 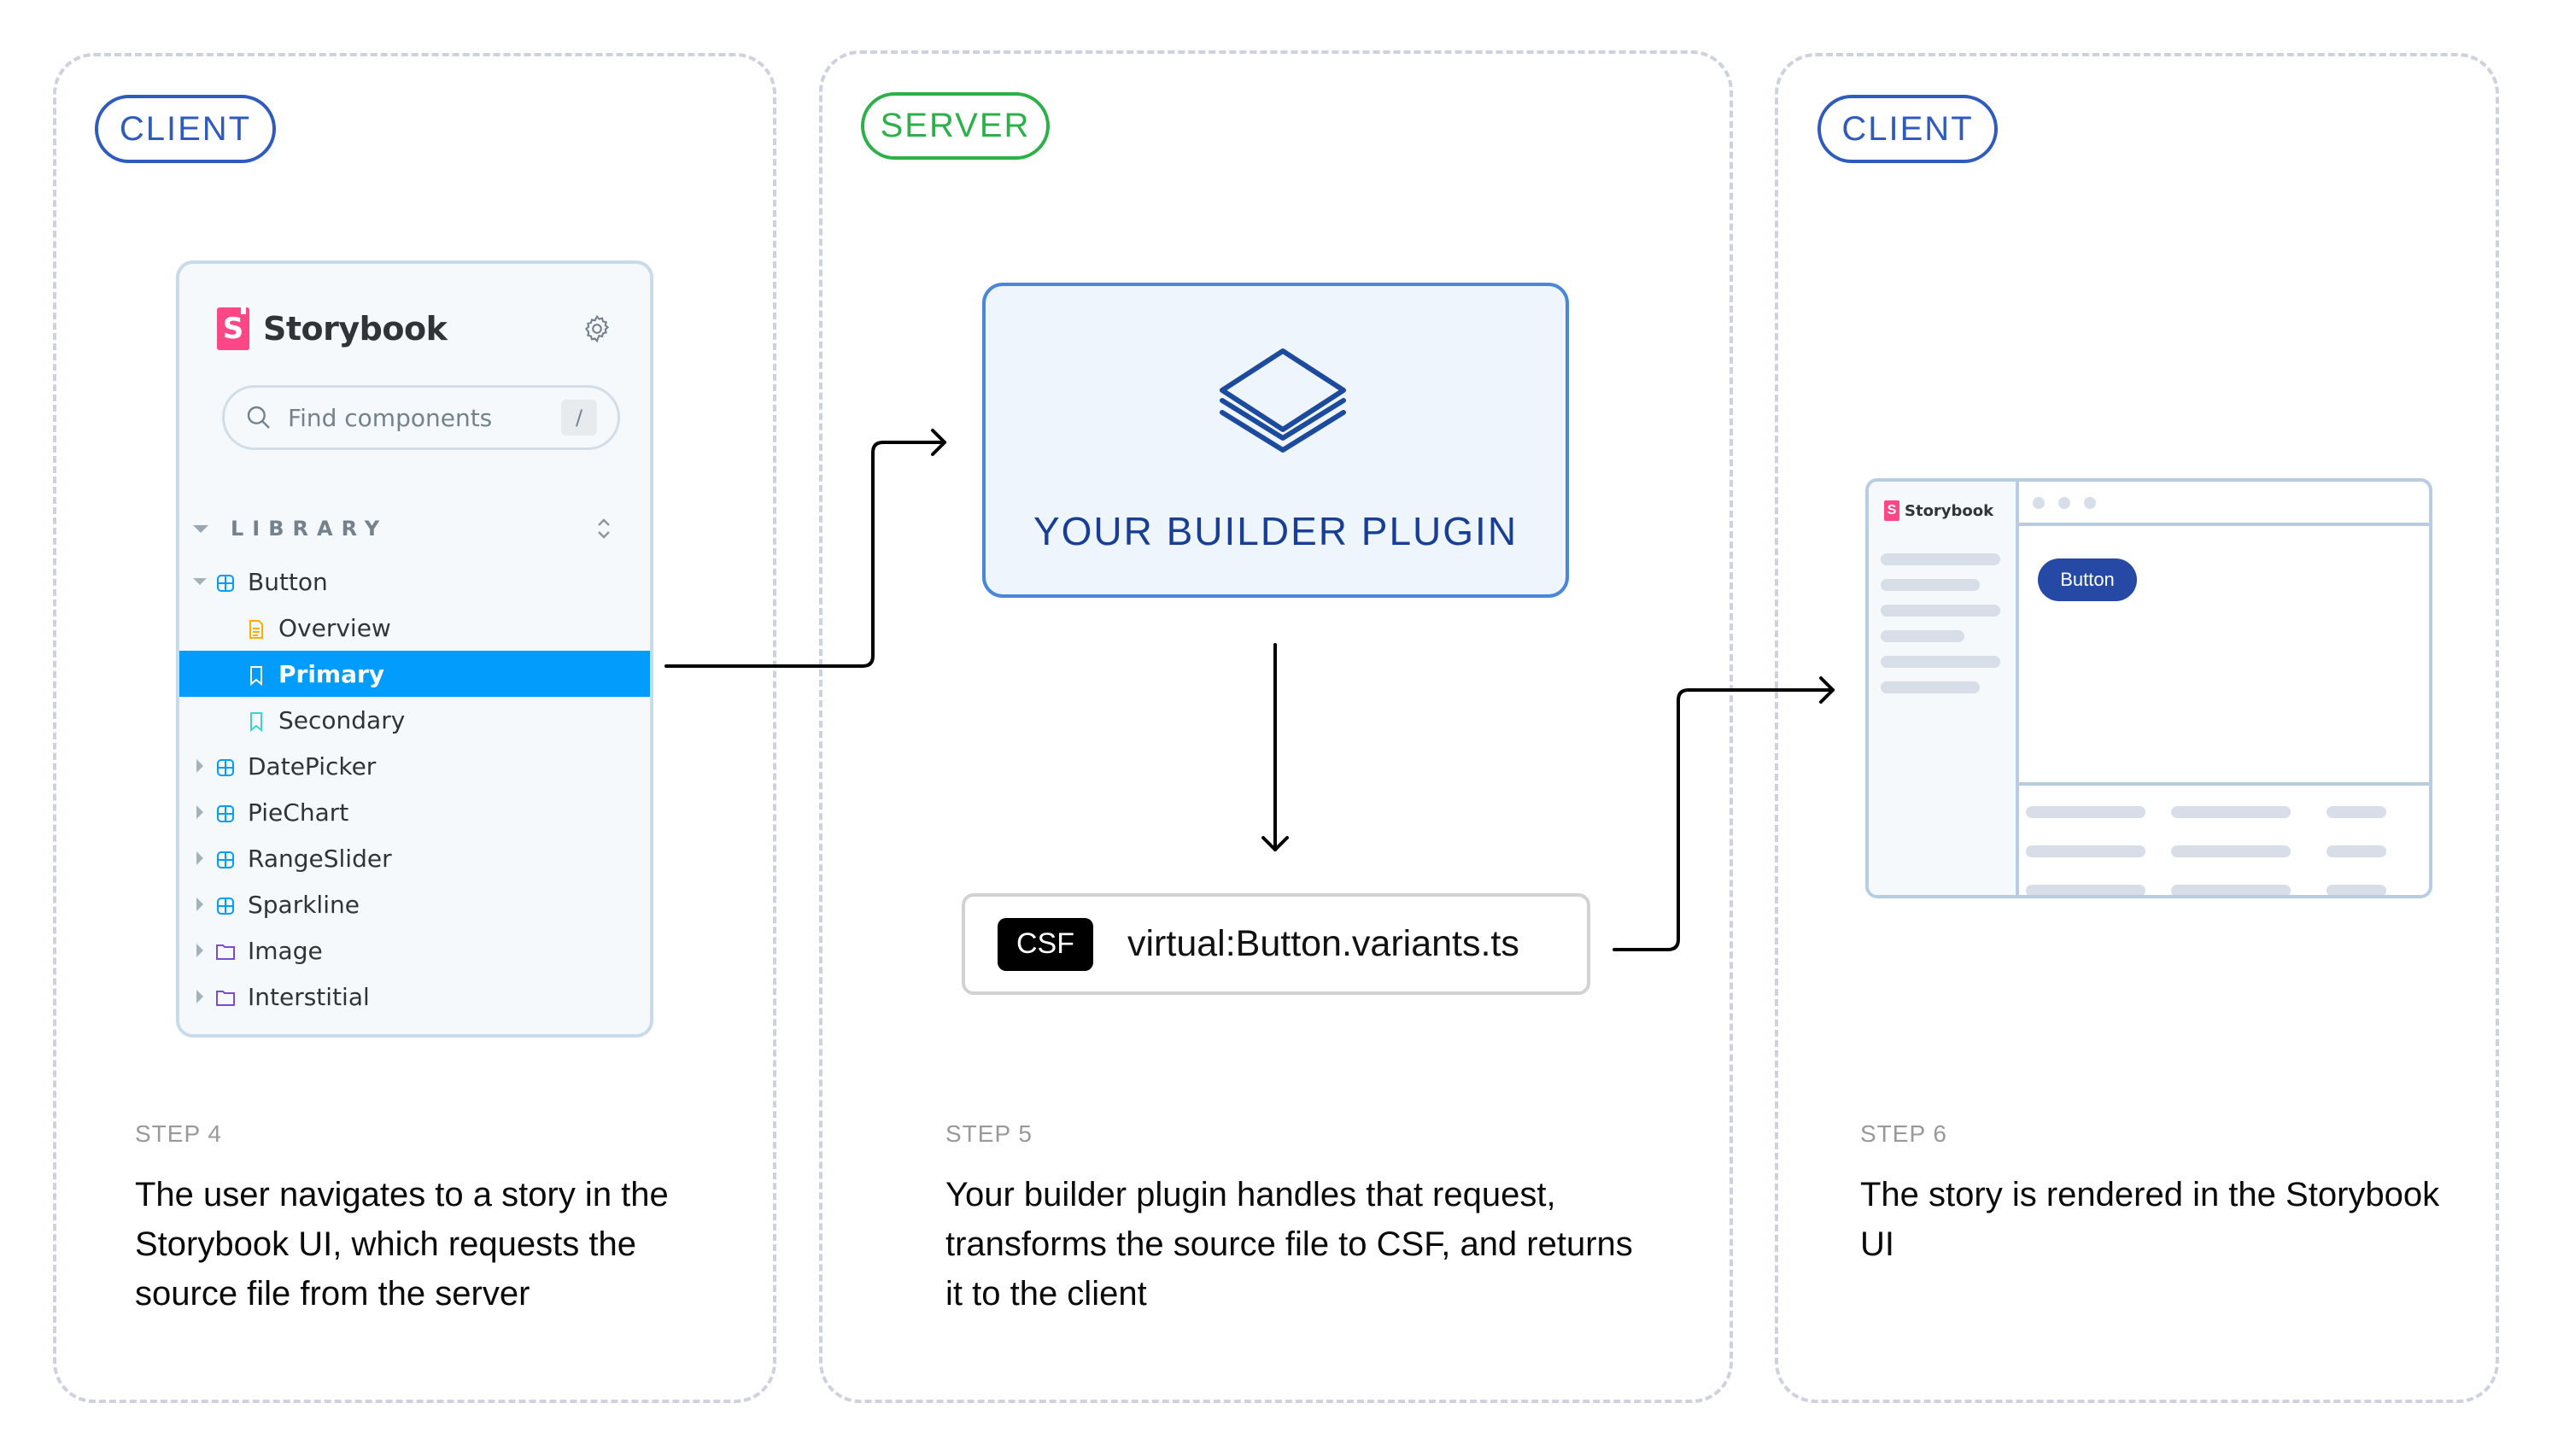 I want to click on sidebar-item-overview: Overview, so click(x=414, y=628).